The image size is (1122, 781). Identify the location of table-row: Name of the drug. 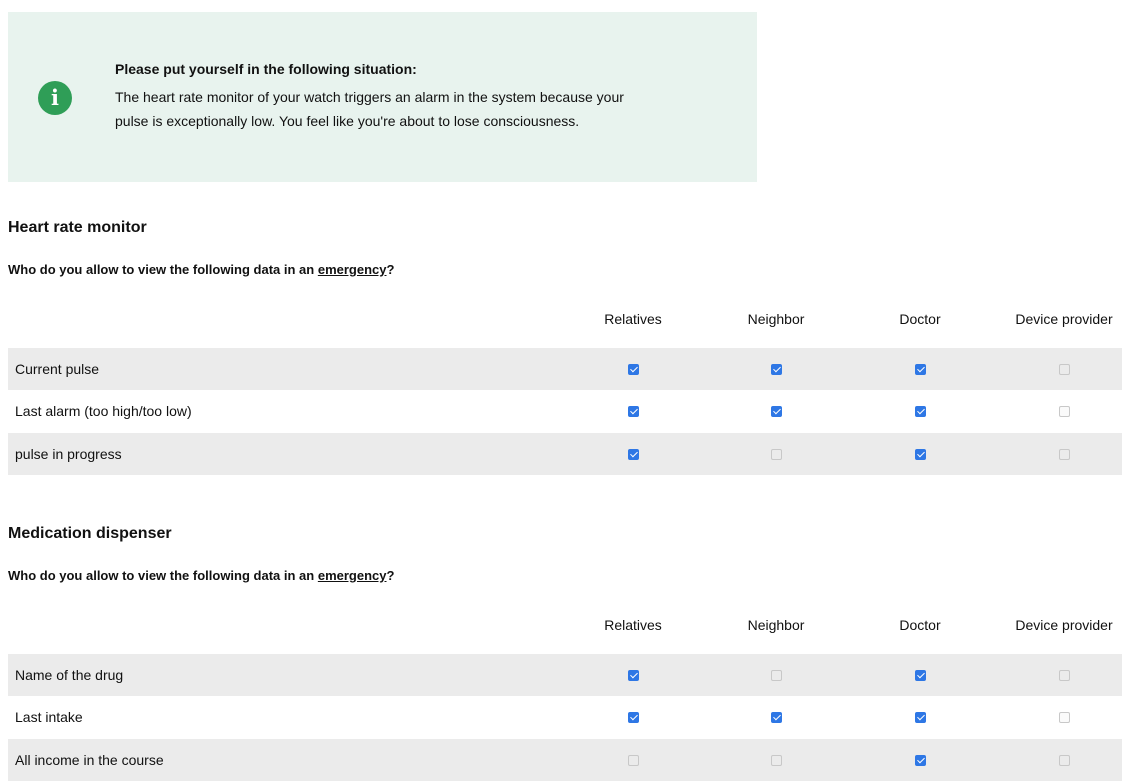
(565, 675).